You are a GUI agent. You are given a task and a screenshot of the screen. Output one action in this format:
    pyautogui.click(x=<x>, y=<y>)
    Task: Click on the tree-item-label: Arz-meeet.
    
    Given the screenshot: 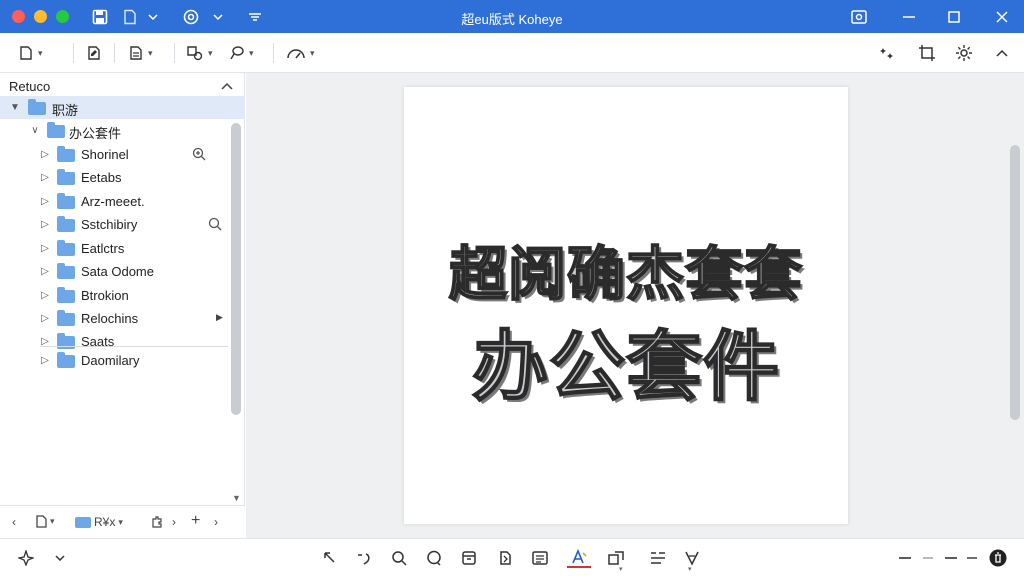 What is the action you would take?
    pyautogui.click(x=113, y=201)
    